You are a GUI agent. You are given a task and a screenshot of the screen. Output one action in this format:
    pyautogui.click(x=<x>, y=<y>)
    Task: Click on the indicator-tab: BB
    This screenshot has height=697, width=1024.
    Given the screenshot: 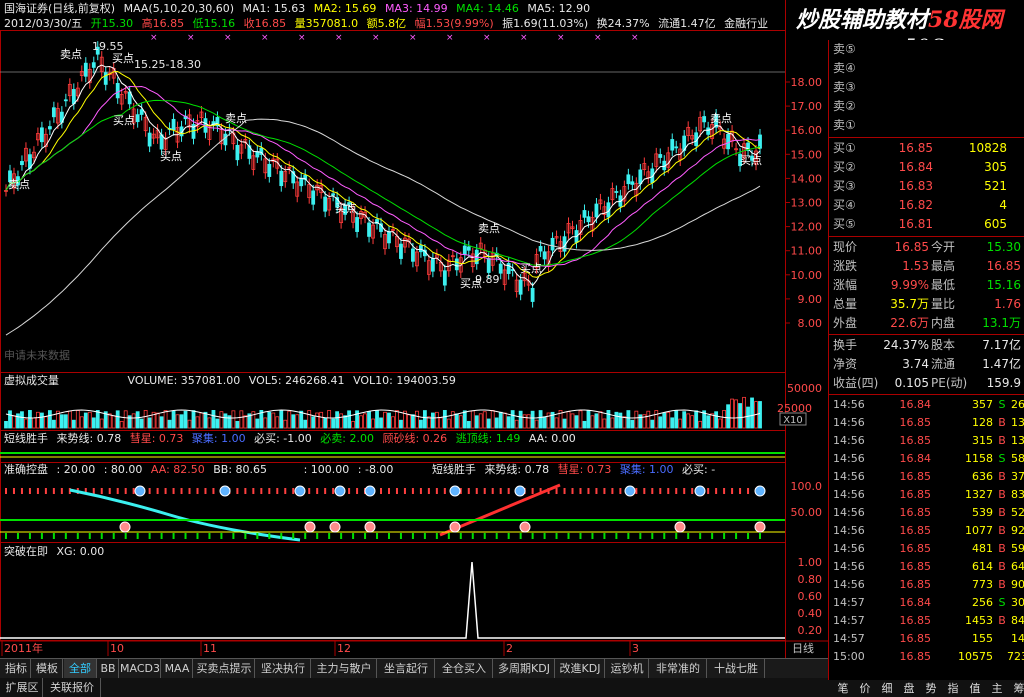 What is the action you would take?
    pyautogui.click(x=108, y=668)
    